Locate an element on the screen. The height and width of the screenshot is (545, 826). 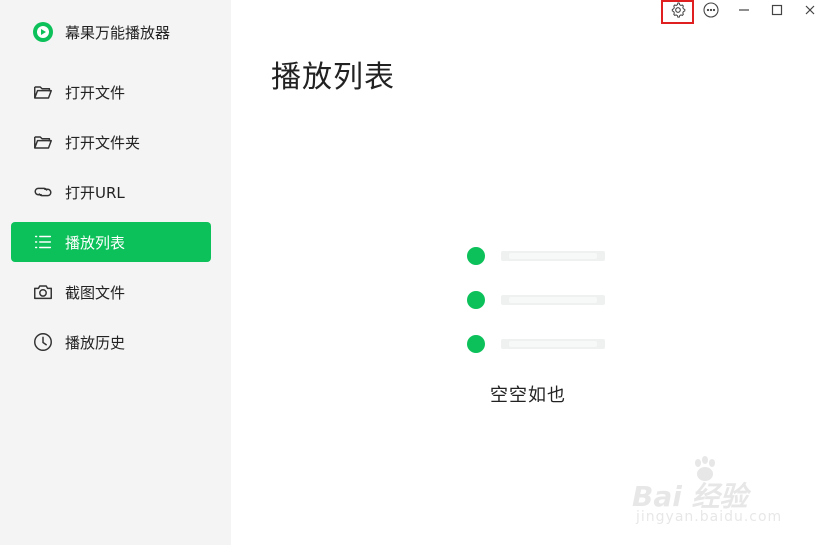
watermark-sub: jingyan.baidu.com is located at coordinates (709, 517).